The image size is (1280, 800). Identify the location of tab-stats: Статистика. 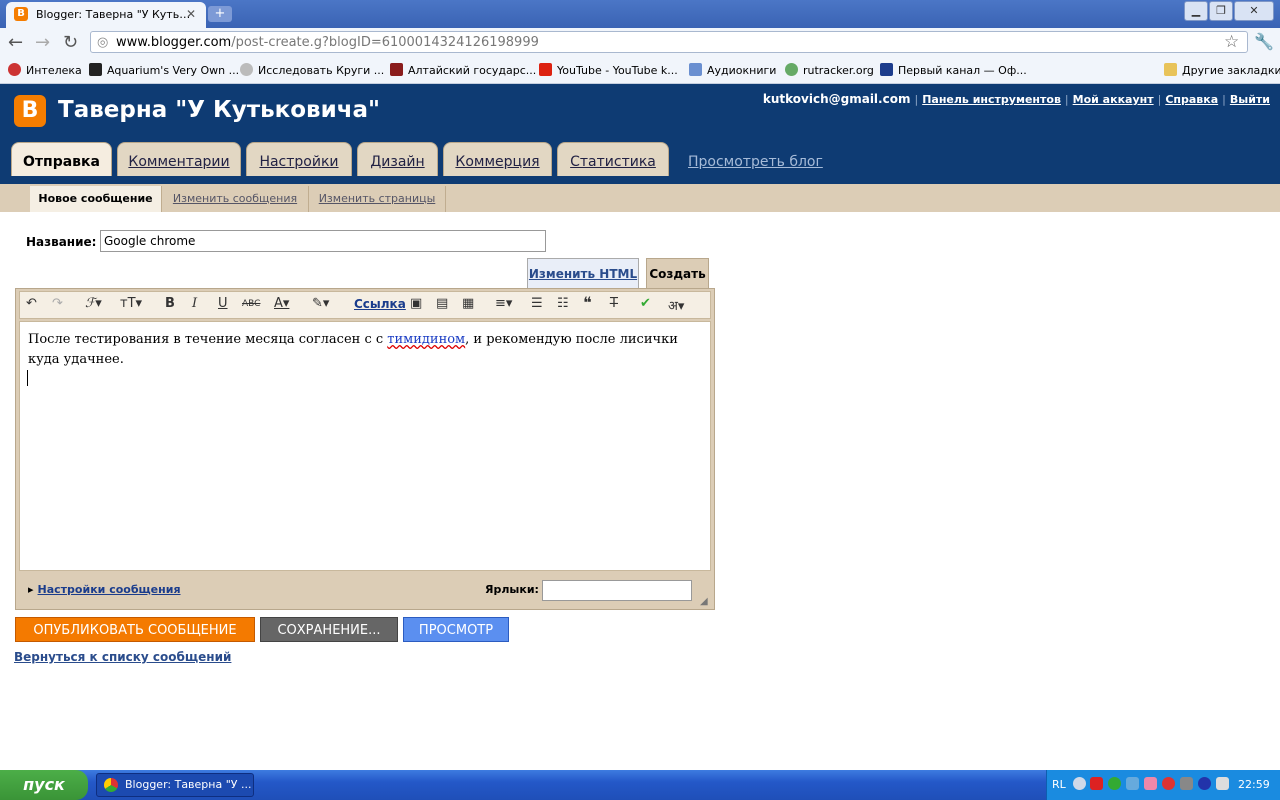
(613, 159).